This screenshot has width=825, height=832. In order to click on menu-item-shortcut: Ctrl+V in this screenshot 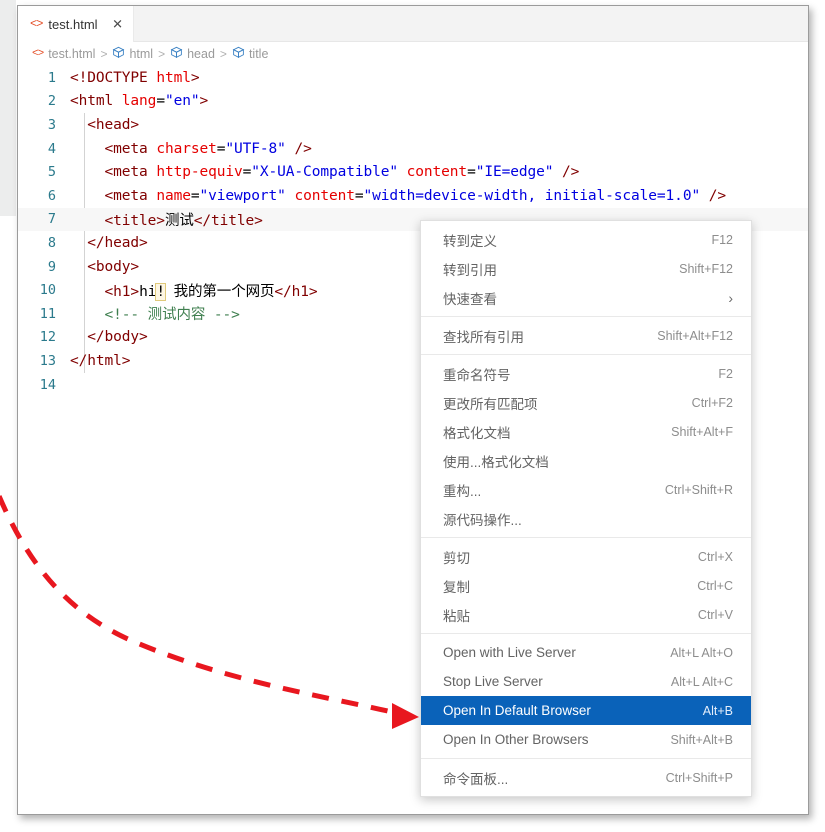, I will do `click(715, 614)`.